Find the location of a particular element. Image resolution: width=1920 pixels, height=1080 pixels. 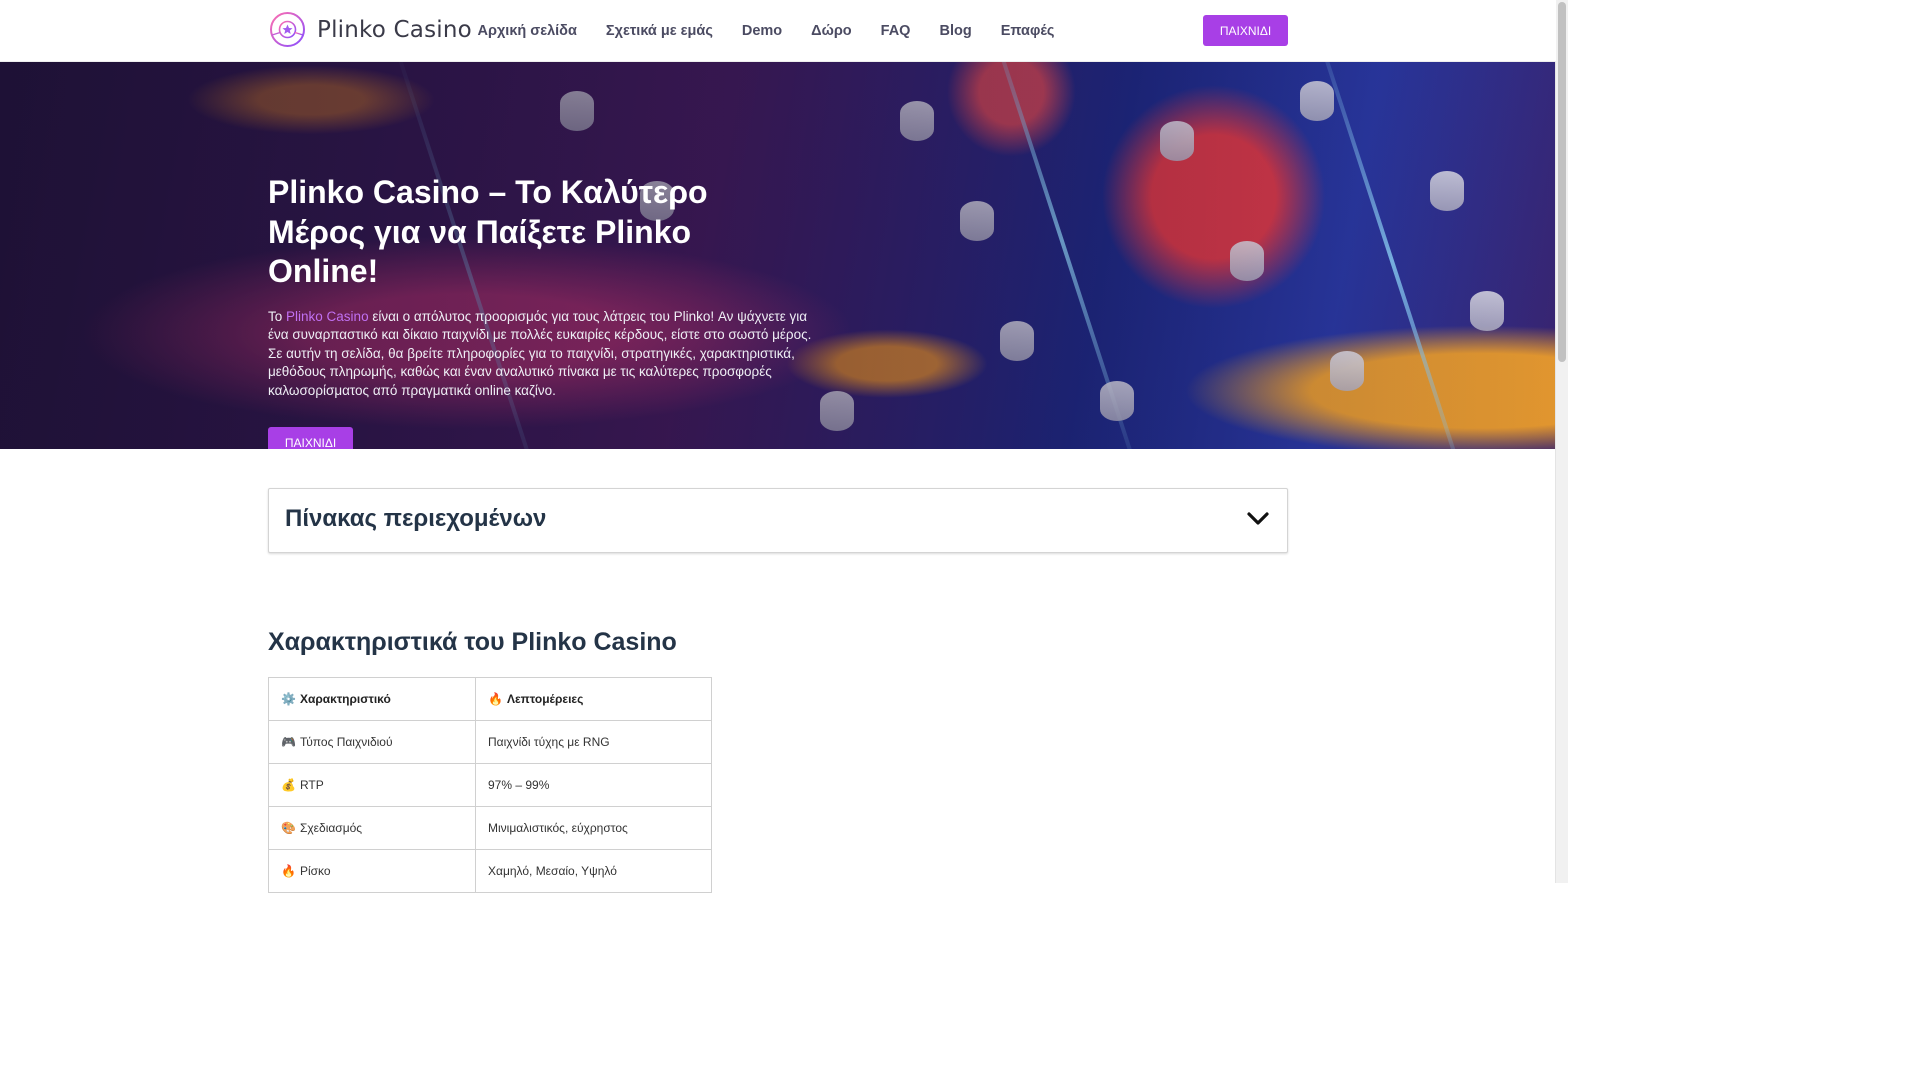

table-row: 💰 RTP 97% – 99% is located at coordinates (490, 785).